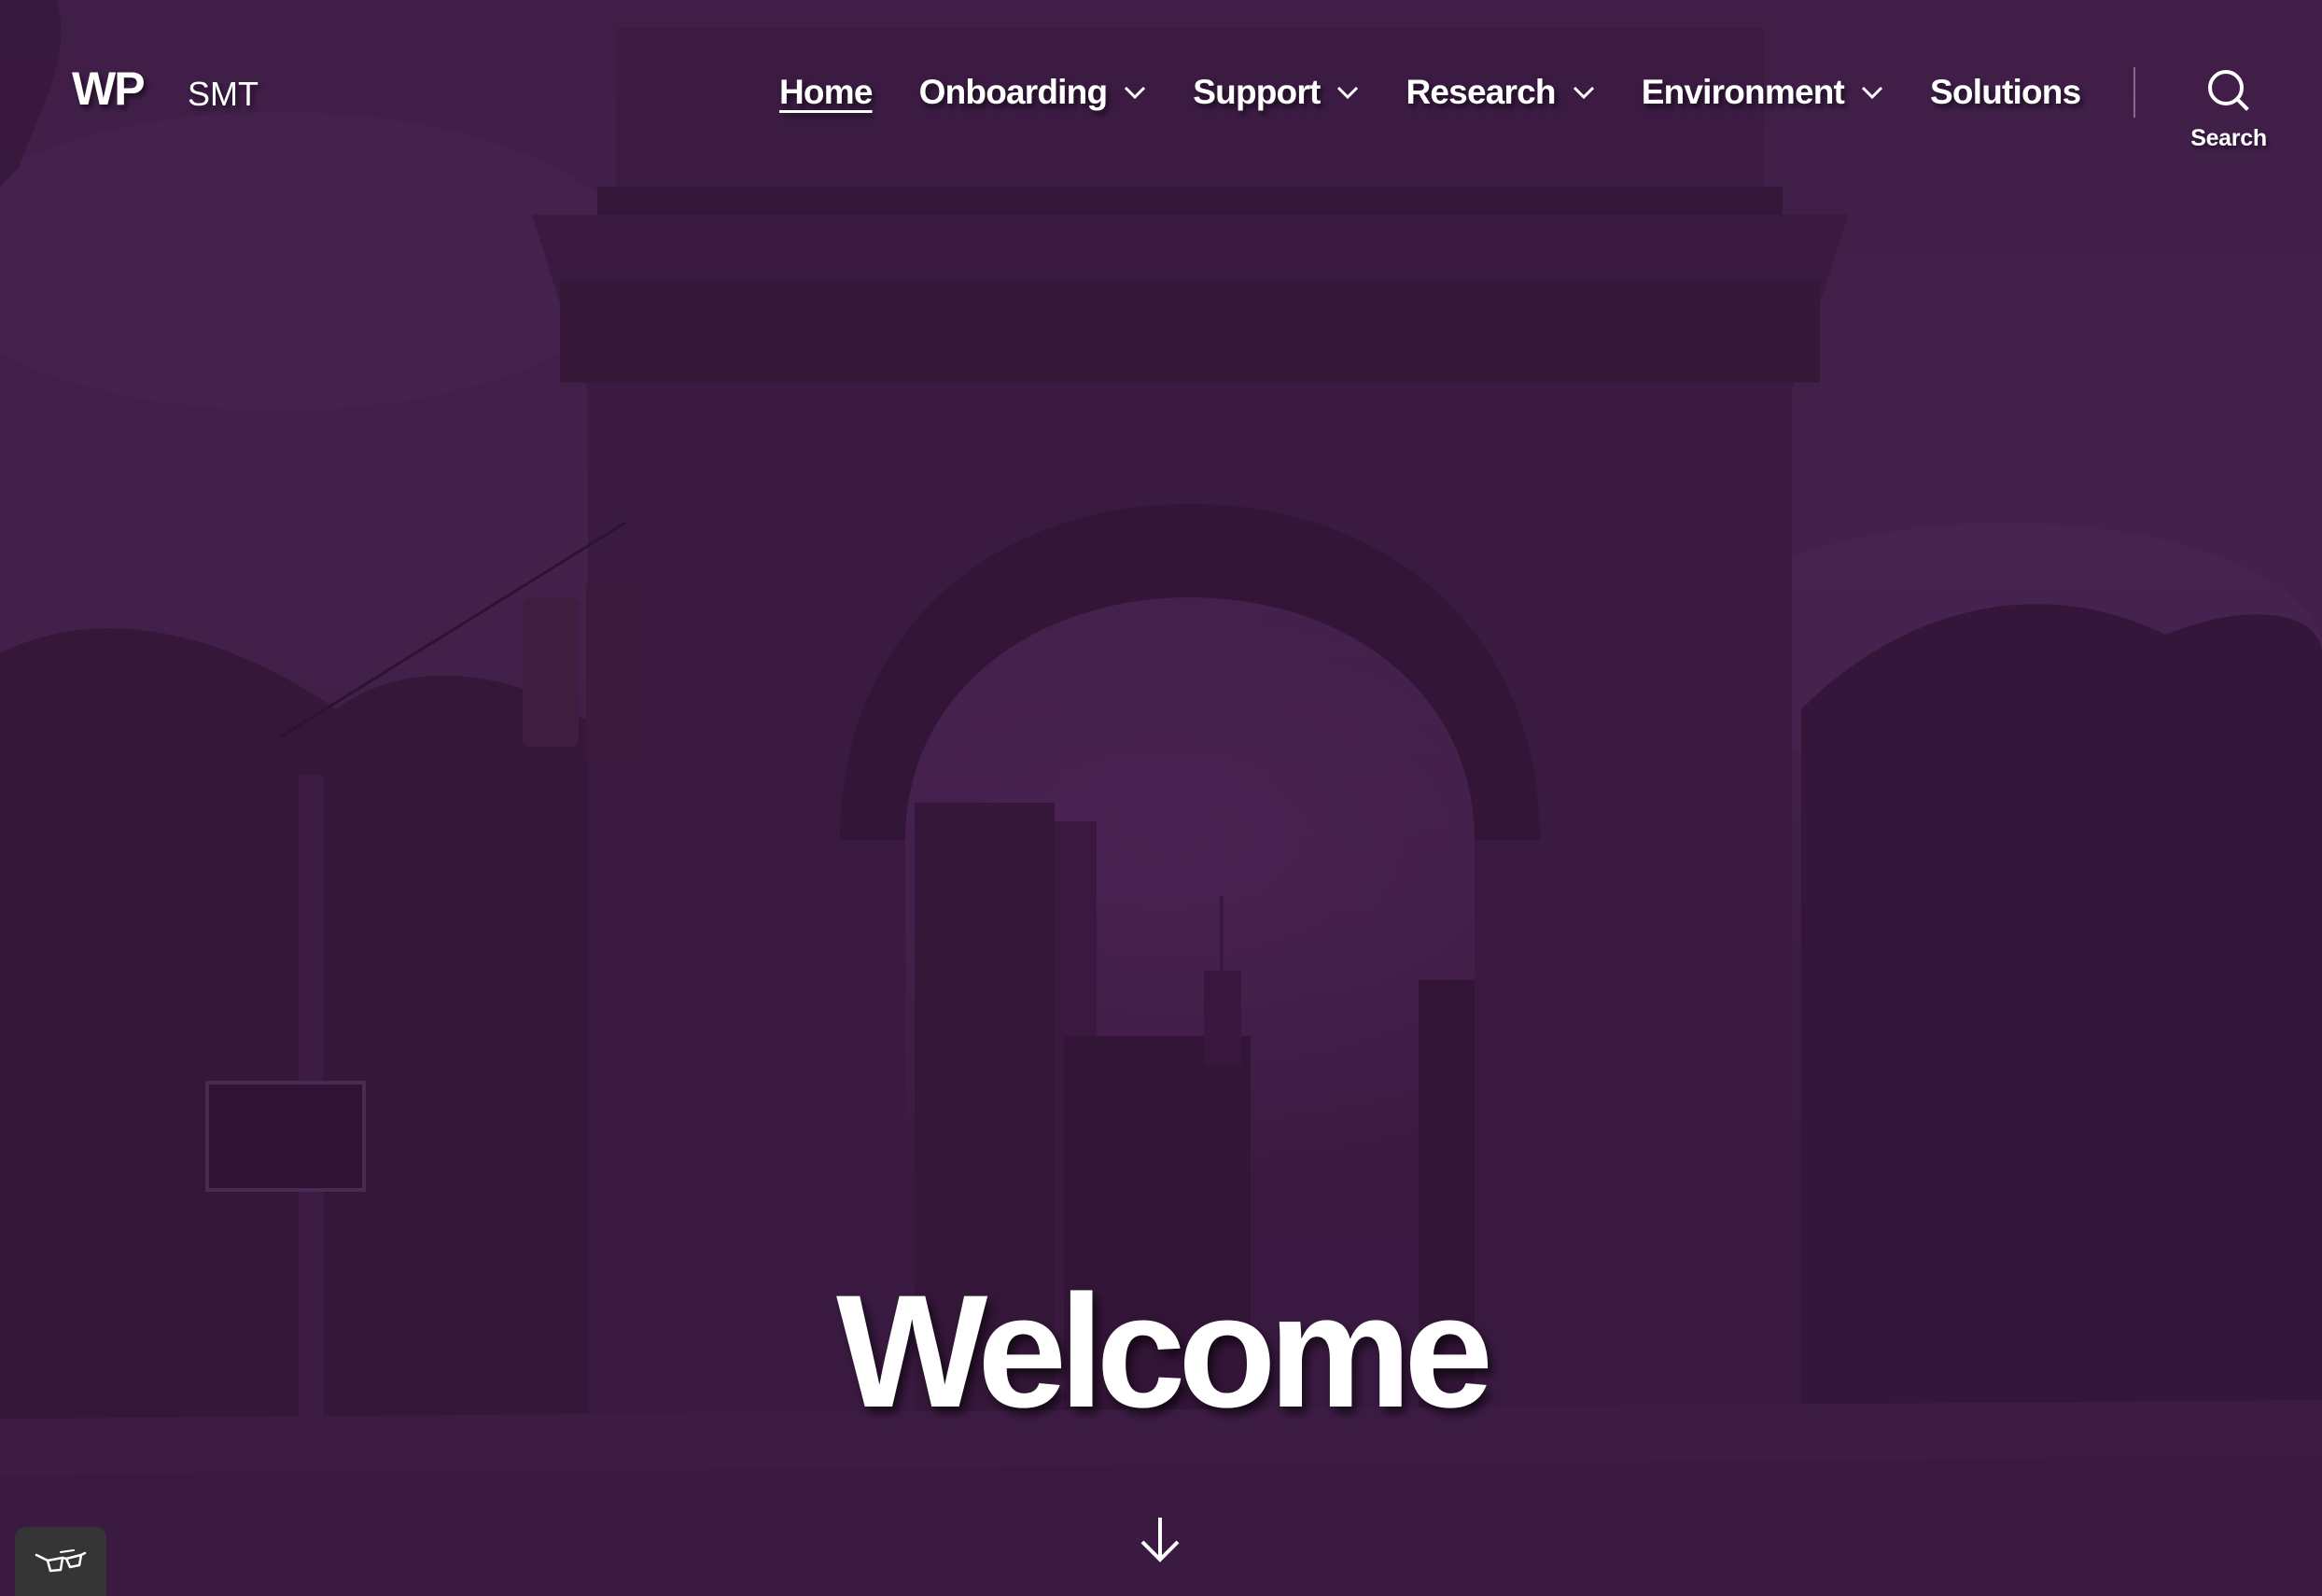 The image size is (2322, 1596). What do you see at coordinates (2228, 90) in the screenshot?
I see `search-icon` at bounding box center [2228, 90].